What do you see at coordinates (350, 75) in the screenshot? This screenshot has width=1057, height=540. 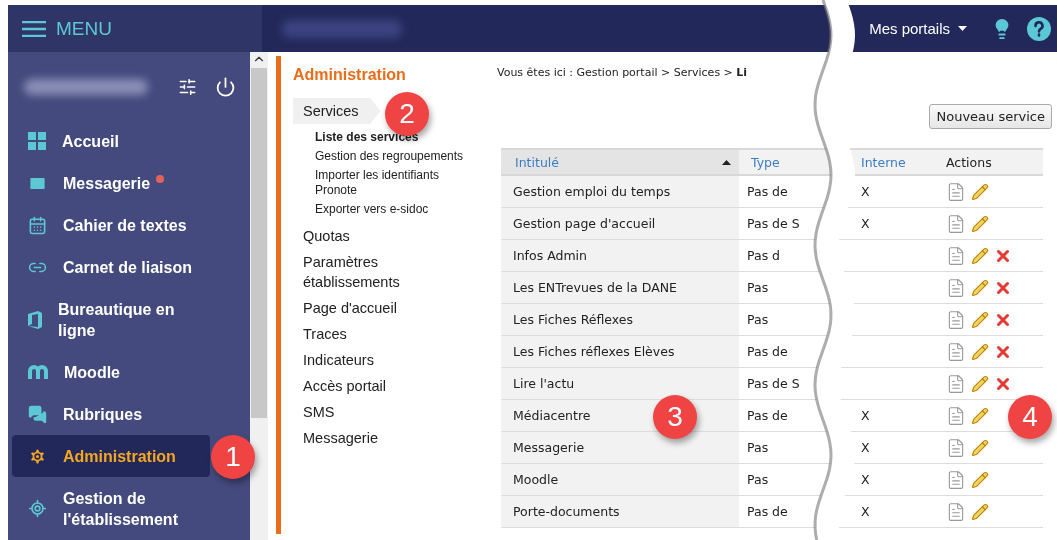 I see `admin-nav-title: Administration` at bounding box center [350, 75].